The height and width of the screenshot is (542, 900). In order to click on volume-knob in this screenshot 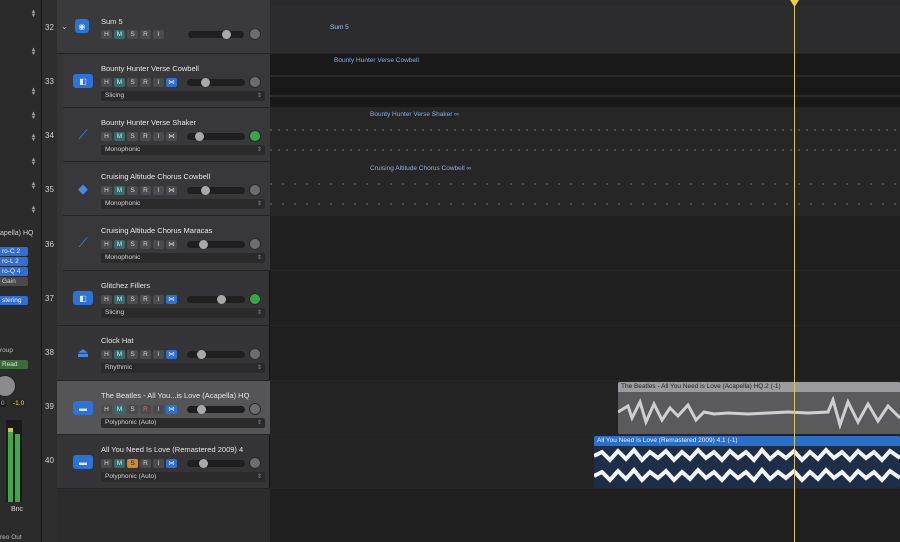, I will do `click(8, 386)`.